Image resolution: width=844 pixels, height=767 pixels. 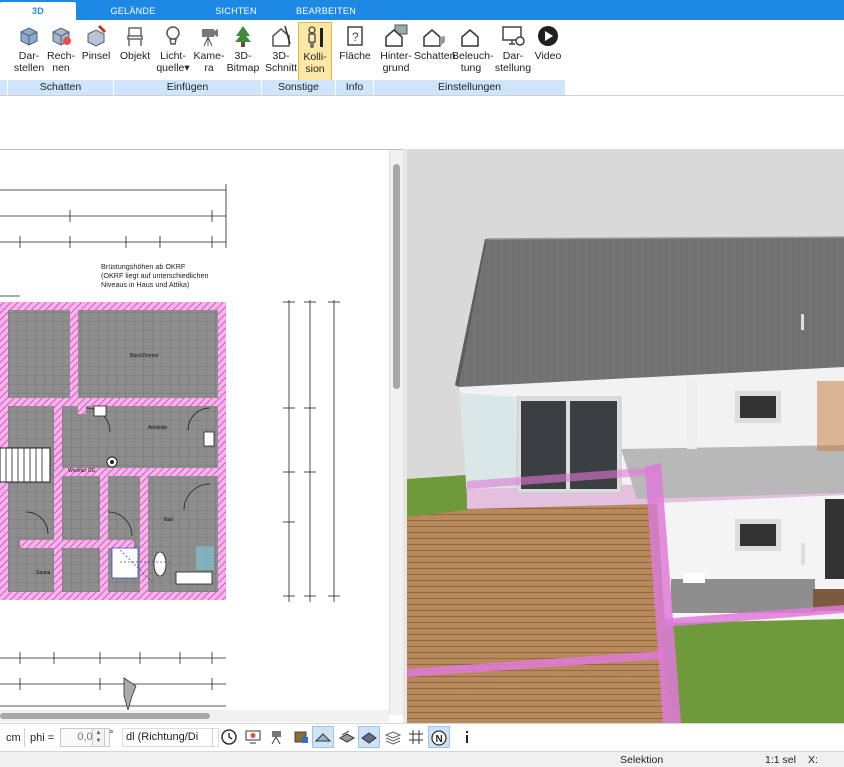 I want to click on screen-capture-button, so click(x=253, y=737).